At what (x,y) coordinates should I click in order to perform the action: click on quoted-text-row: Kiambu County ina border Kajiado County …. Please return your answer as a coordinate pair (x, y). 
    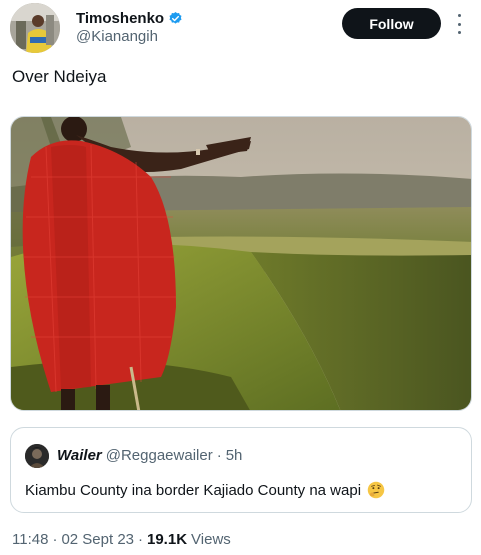
    Looking at the image, I should click on (205, 490).